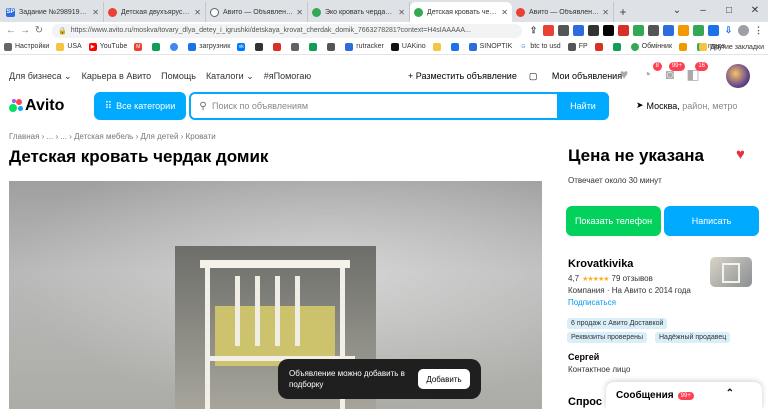 The image size is (768, 409). Describe the element at coordinates (408, 46) in the screenshot. I see `bookmark-item: UAKino` at that location.